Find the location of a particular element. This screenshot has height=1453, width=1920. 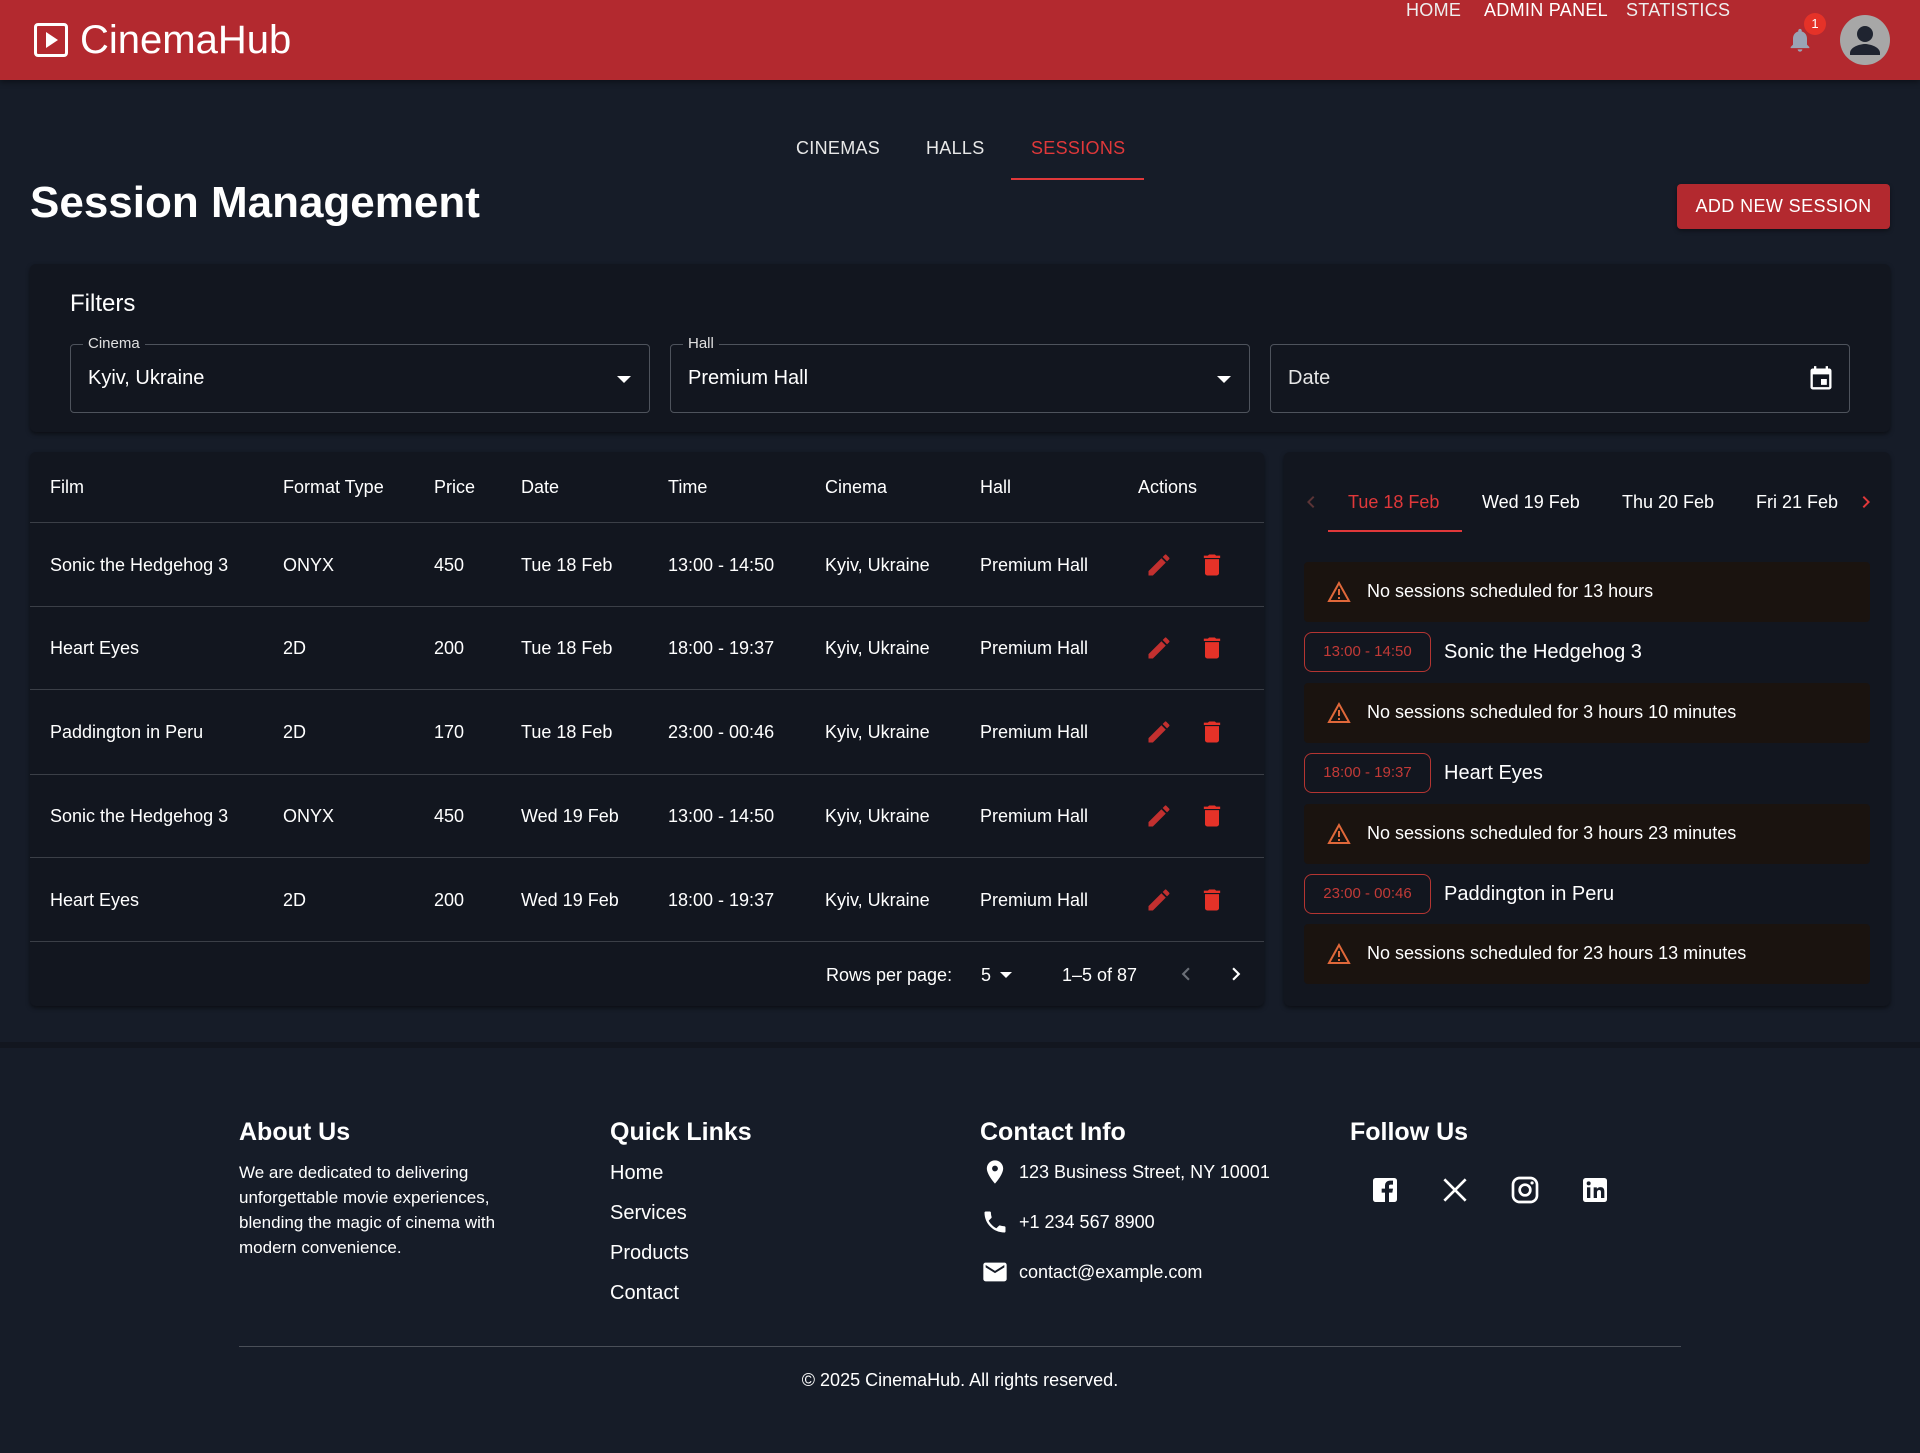

admin-tabs: CINEMAS HALLS SESSIONS is located at coordinates (960, 160).